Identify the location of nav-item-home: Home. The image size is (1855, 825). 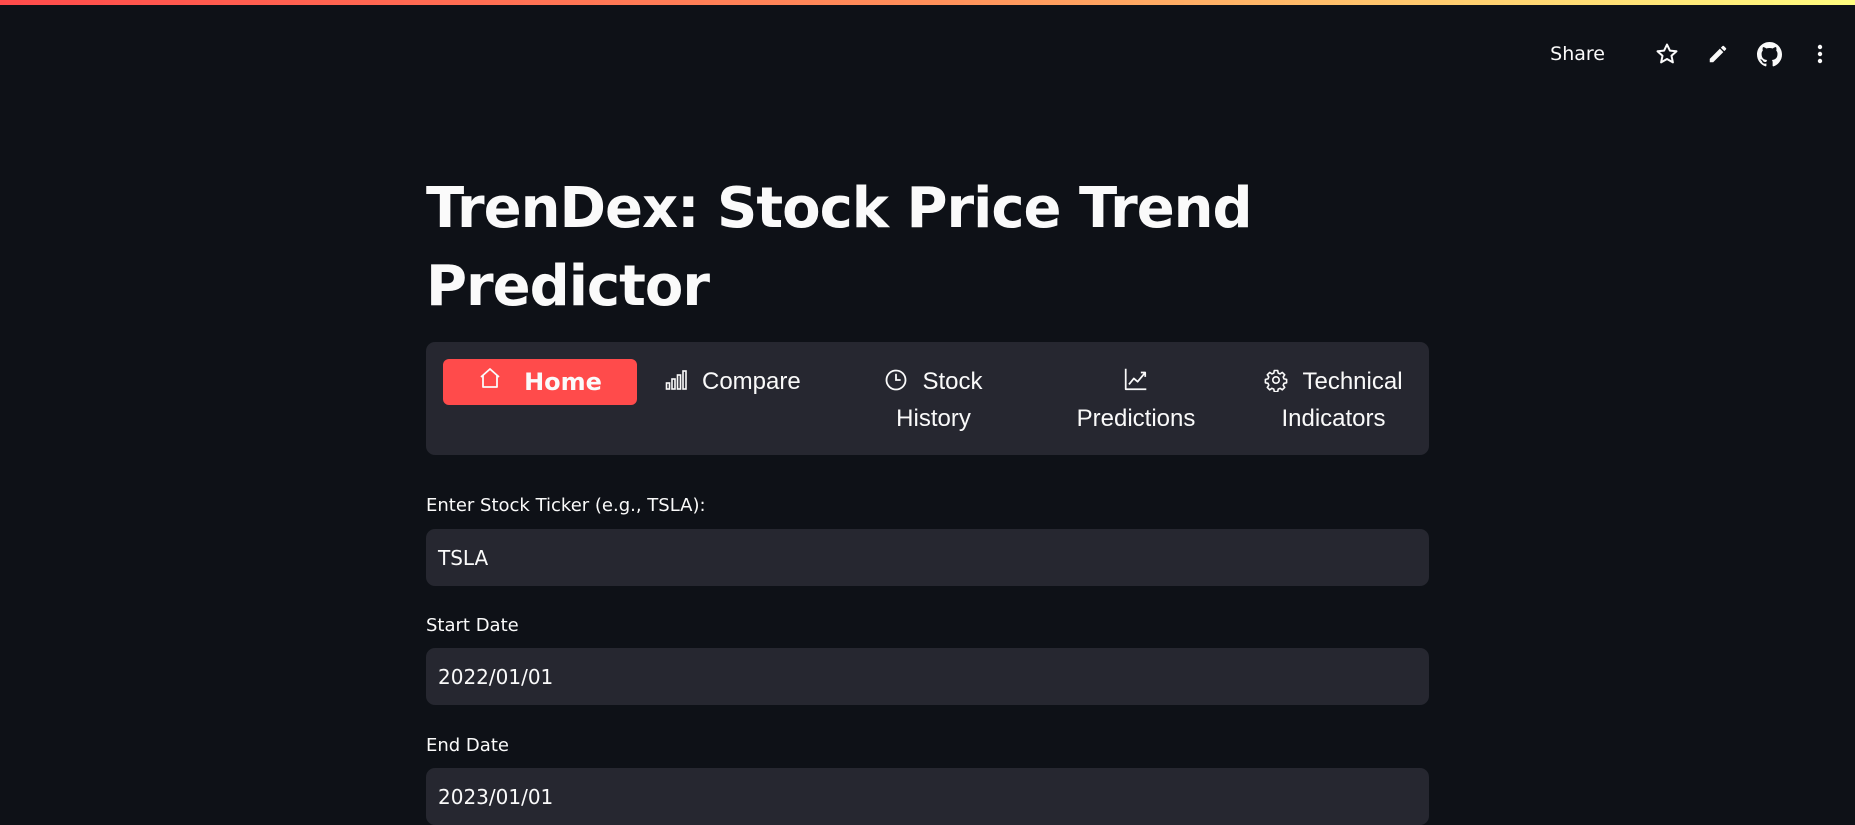
(540, 382).